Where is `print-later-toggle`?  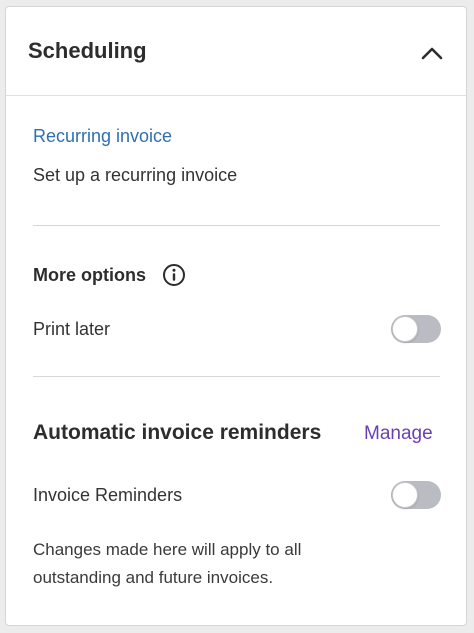
print-later-toggle is located at coordinates (416, 329).